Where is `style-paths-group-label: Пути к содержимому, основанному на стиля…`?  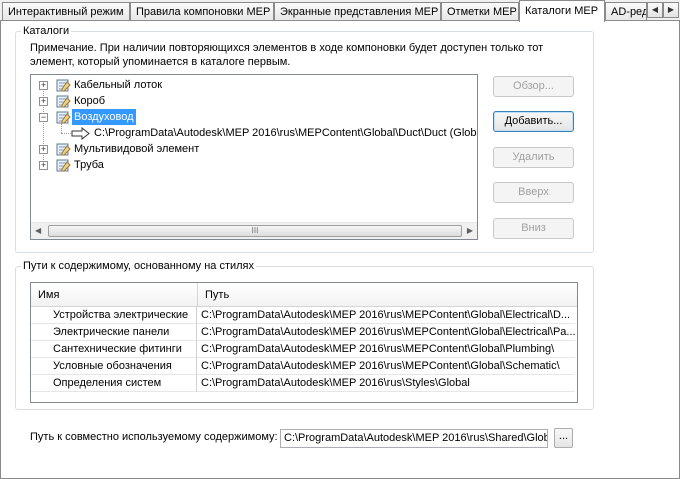 style-paths-group-label: Пути к содержимому, основанному на стиля… is located at coordinates (139, 266).